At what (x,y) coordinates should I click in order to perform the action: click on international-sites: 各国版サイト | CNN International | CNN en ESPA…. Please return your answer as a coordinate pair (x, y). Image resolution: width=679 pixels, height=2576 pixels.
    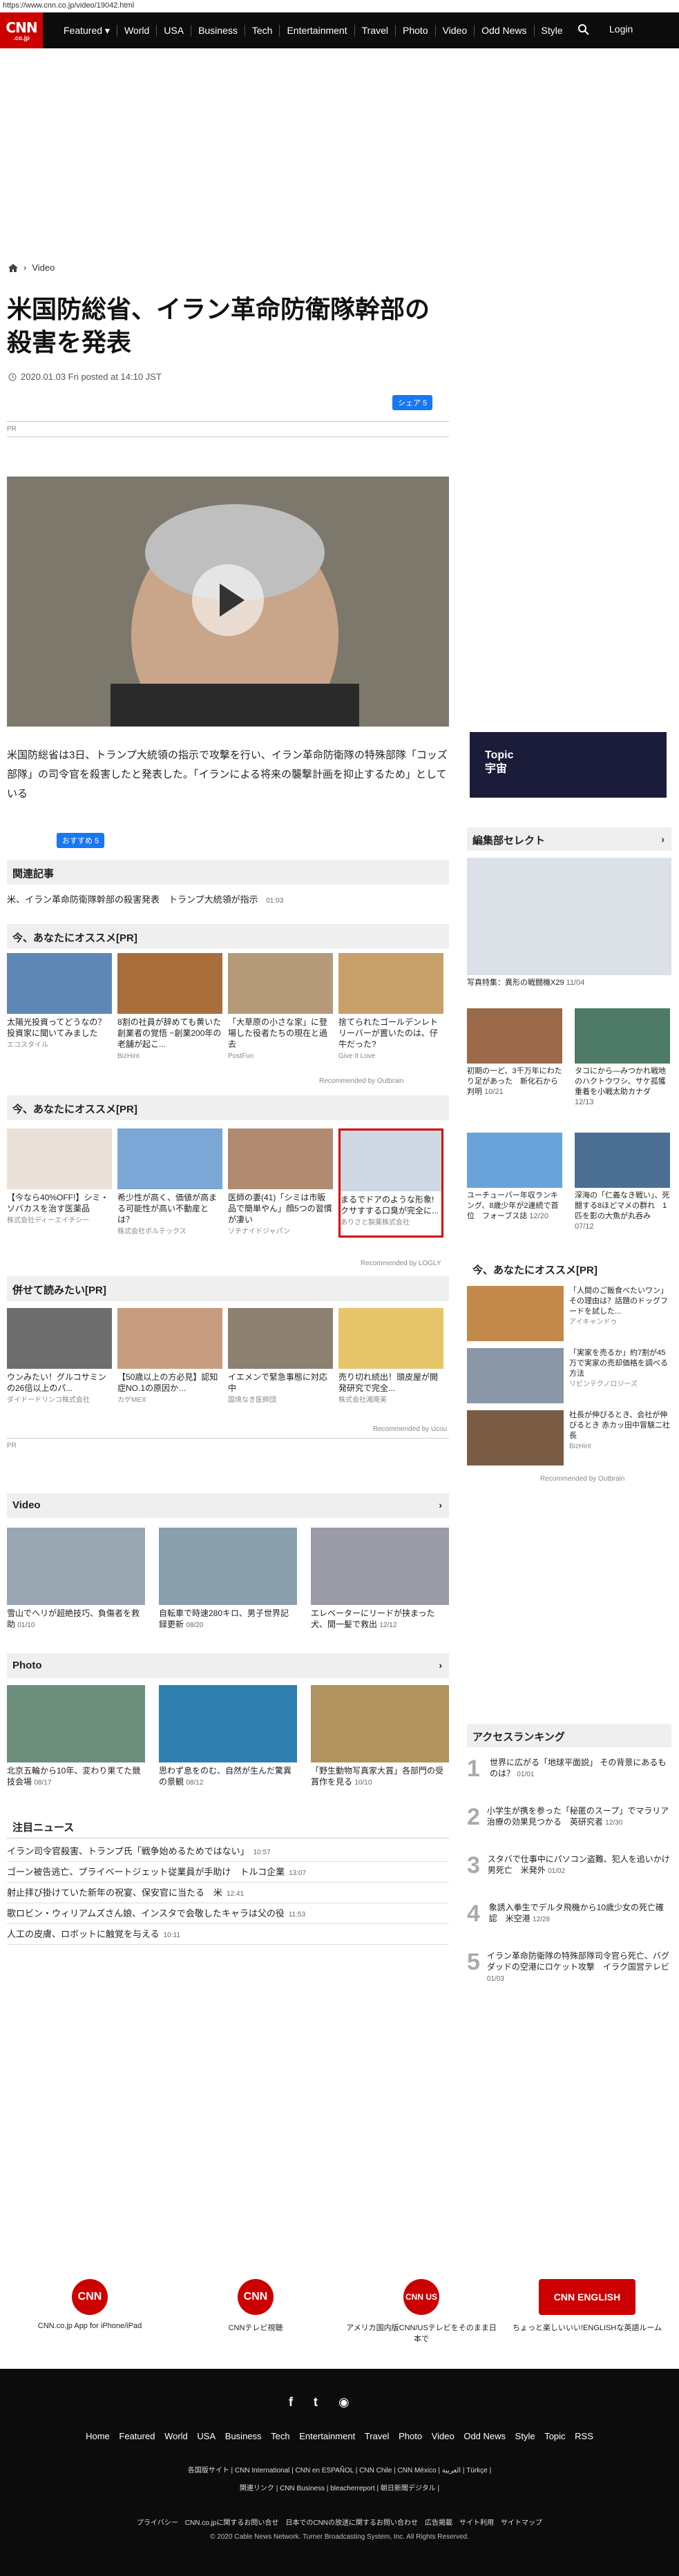
    Looking at the image, I should click on (339, 2469).